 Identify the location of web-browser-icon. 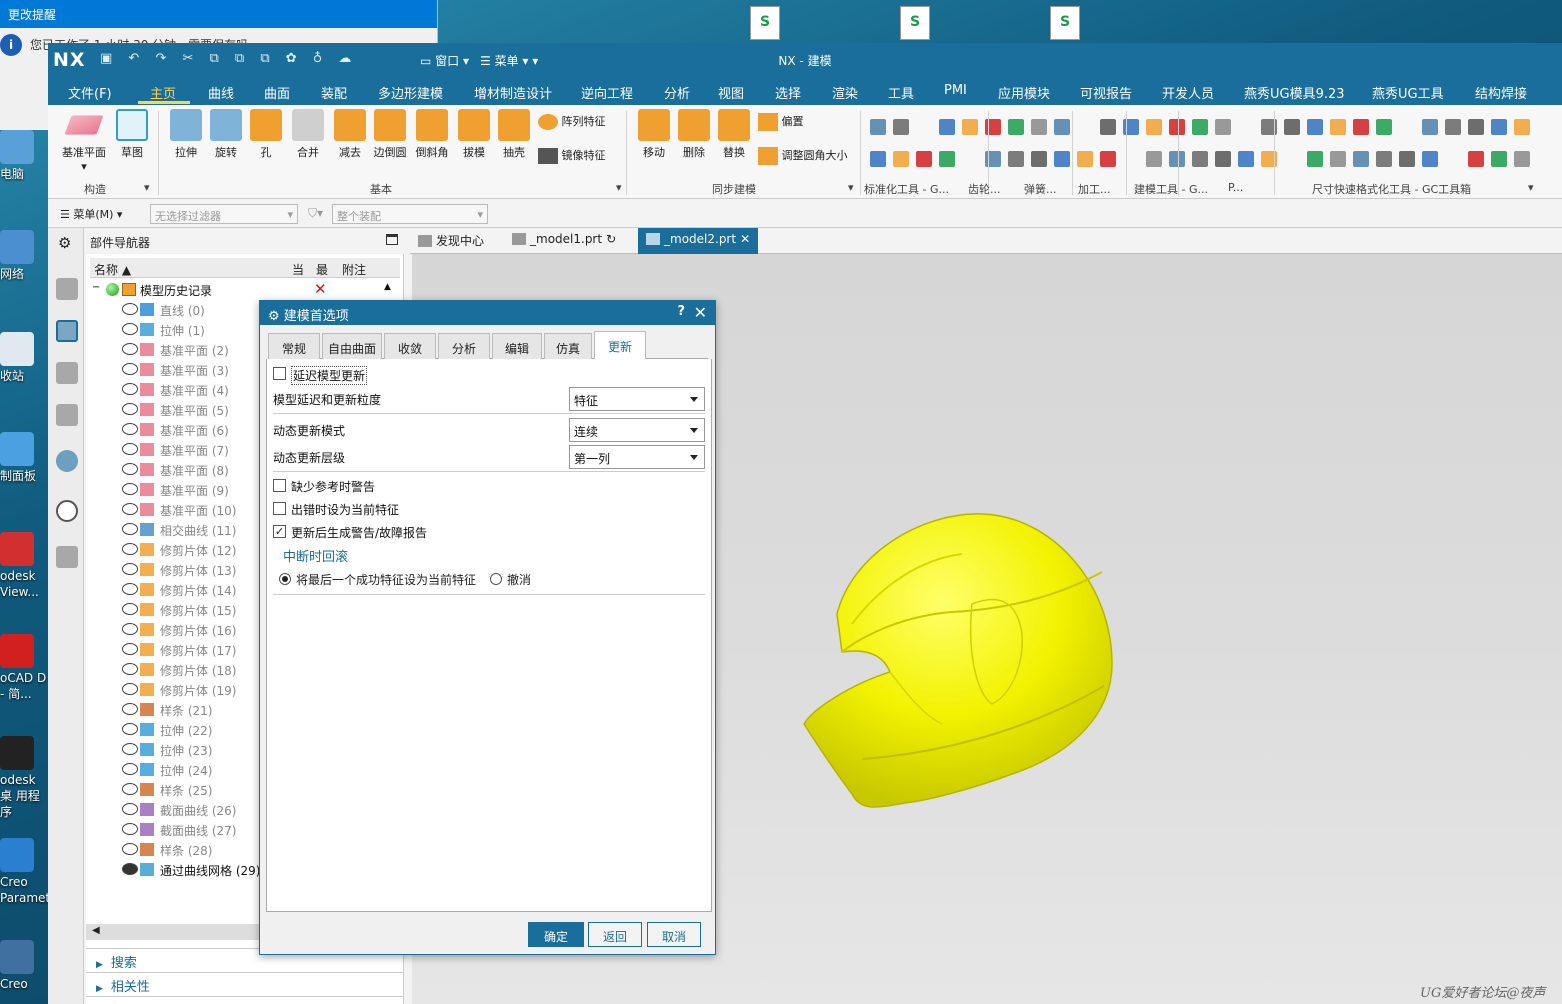
(67, 461).